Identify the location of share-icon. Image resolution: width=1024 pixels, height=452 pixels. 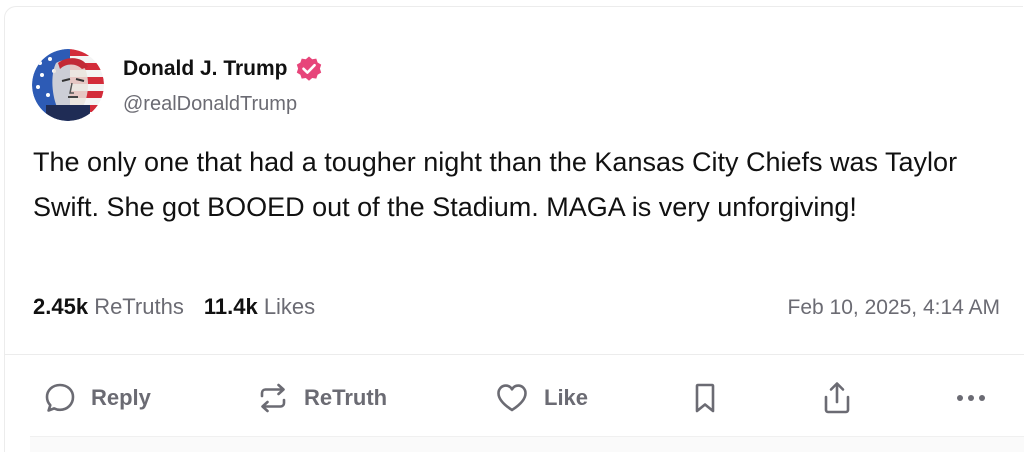
(837, 398).